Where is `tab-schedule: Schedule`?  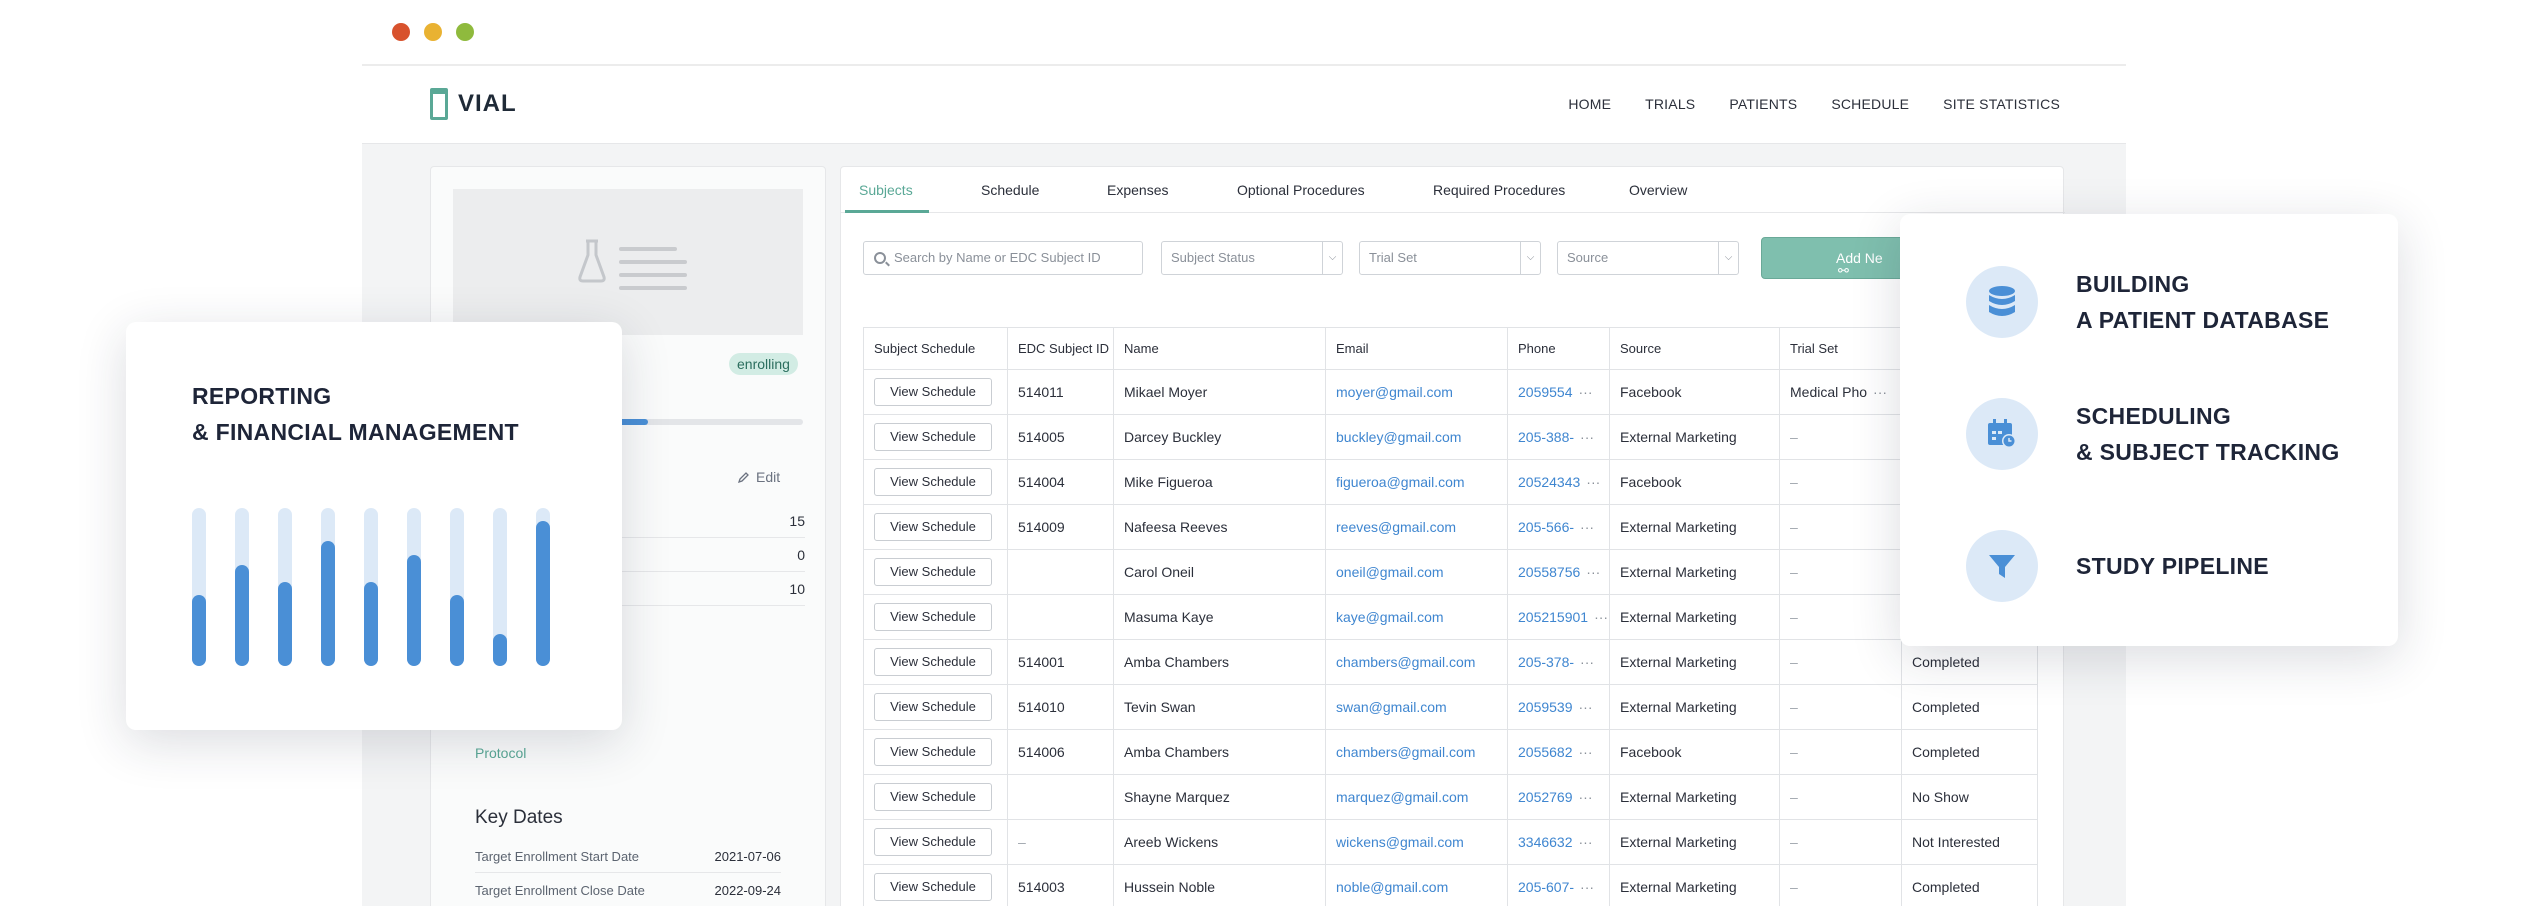
tab-schedule: Schedule is located at coordinates (1010, 190).